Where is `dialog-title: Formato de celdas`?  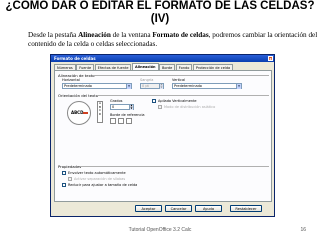 dialog-title: Formato de celdas is located at coordinates (75, 58).